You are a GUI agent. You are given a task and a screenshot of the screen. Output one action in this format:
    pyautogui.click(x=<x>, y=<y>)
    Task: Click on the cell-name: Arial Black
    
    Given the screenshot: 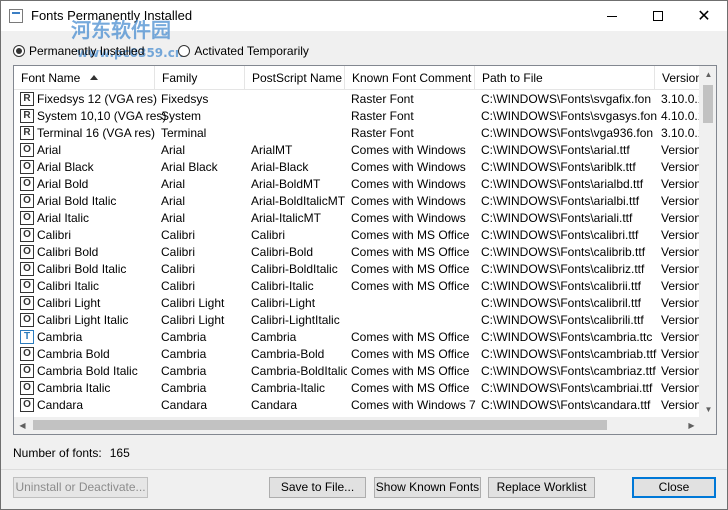 What is the action you would take?
    pyautogui.click(x=65, y=167)
    